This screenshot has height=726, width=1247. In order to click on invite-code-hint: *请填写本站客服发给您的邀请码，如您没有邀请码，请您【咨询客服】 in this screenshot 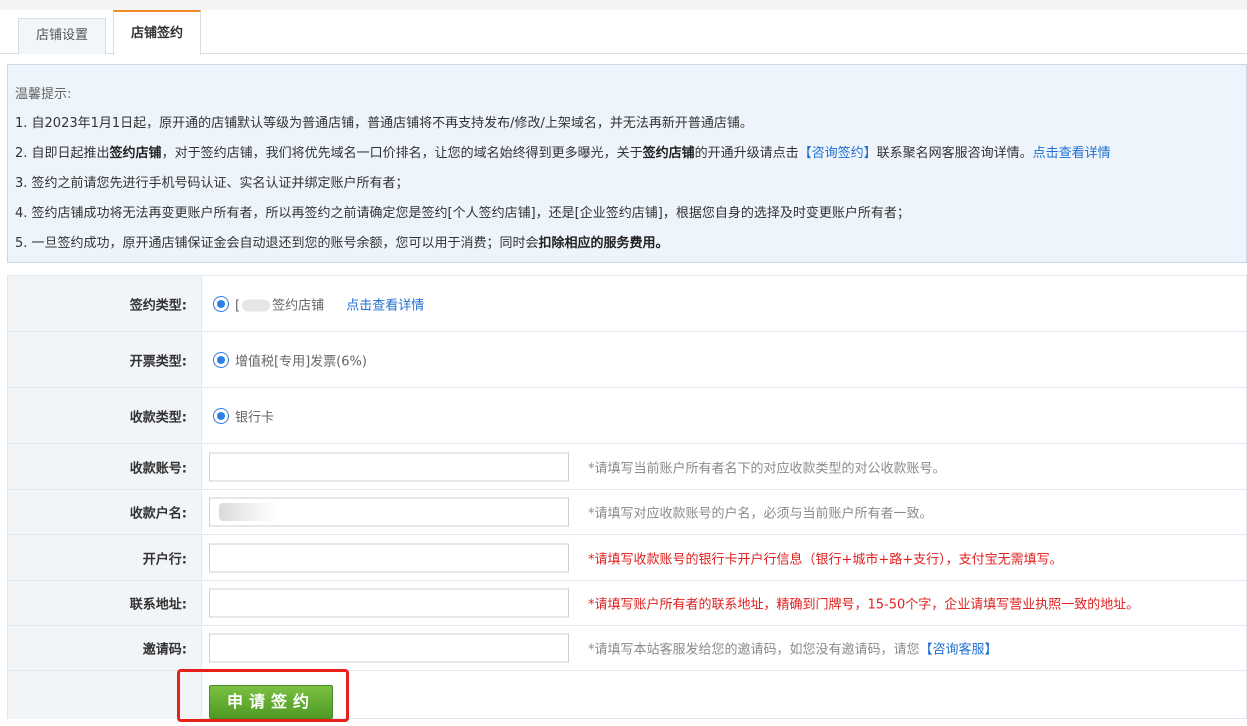, I will do `click(793, 648)`.